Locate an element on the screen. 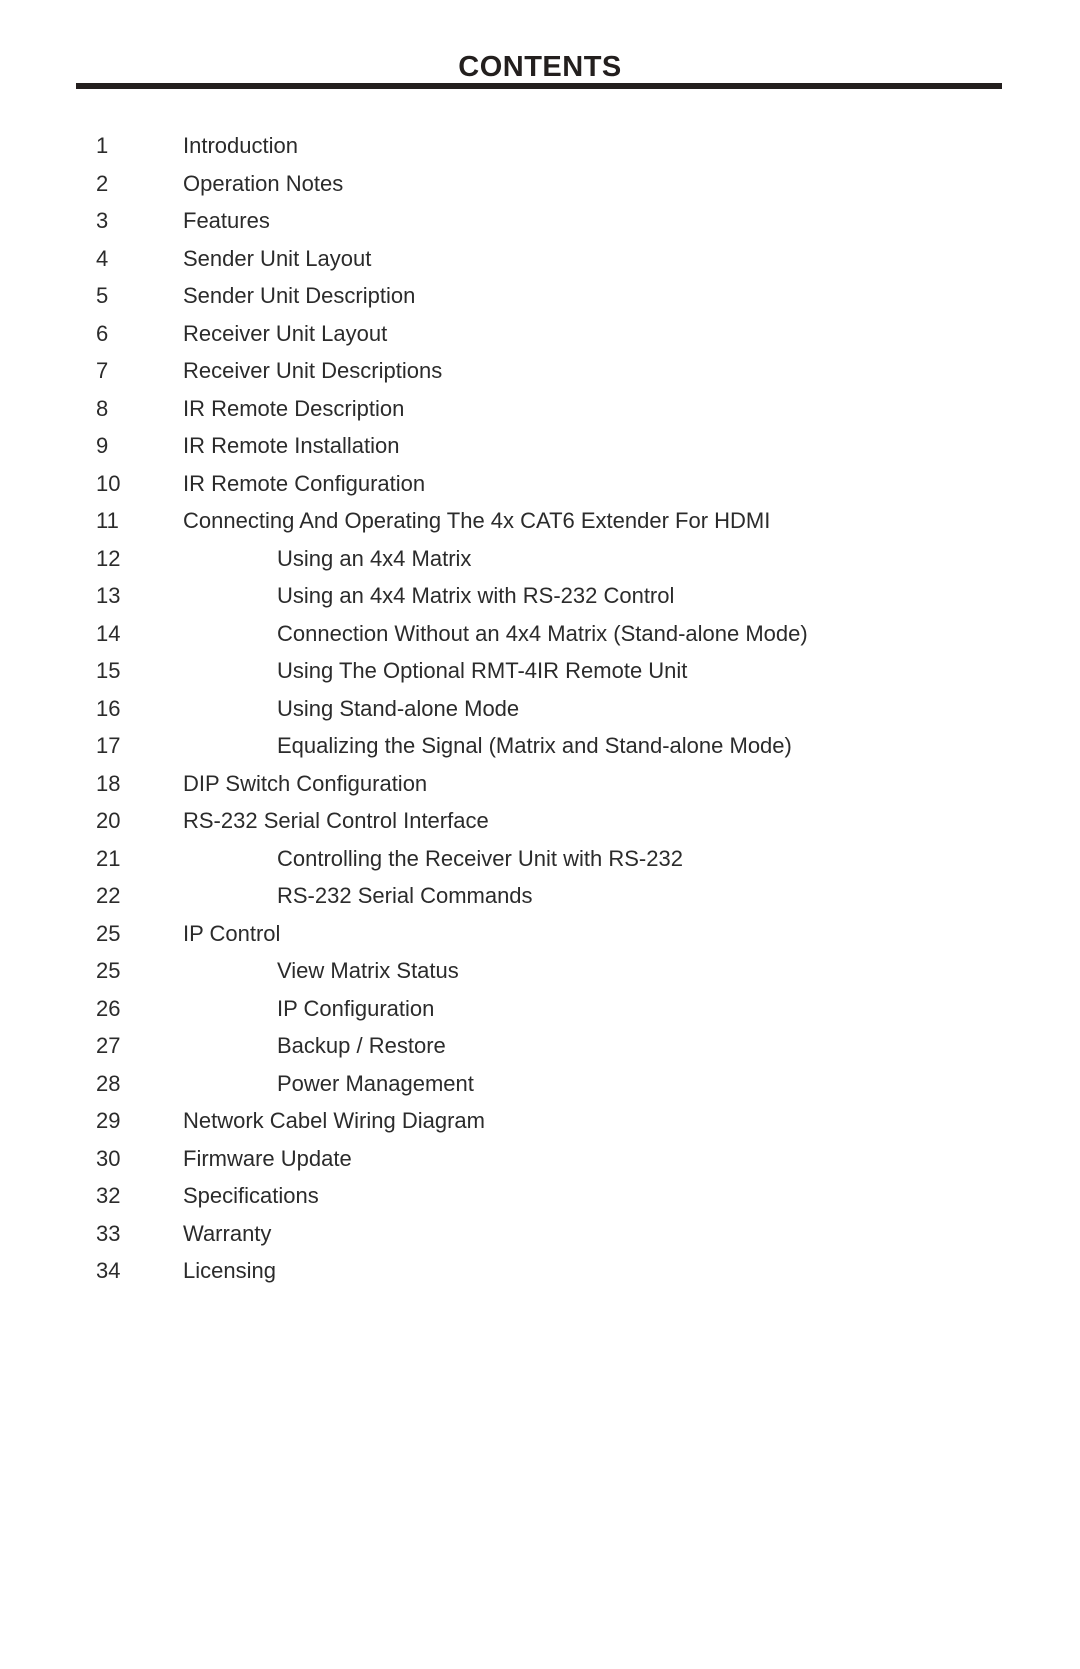 The width and height of the screenshot is (1080, 1669). toc-entry-label: Operation Notes is located at coordinates (263, 183).